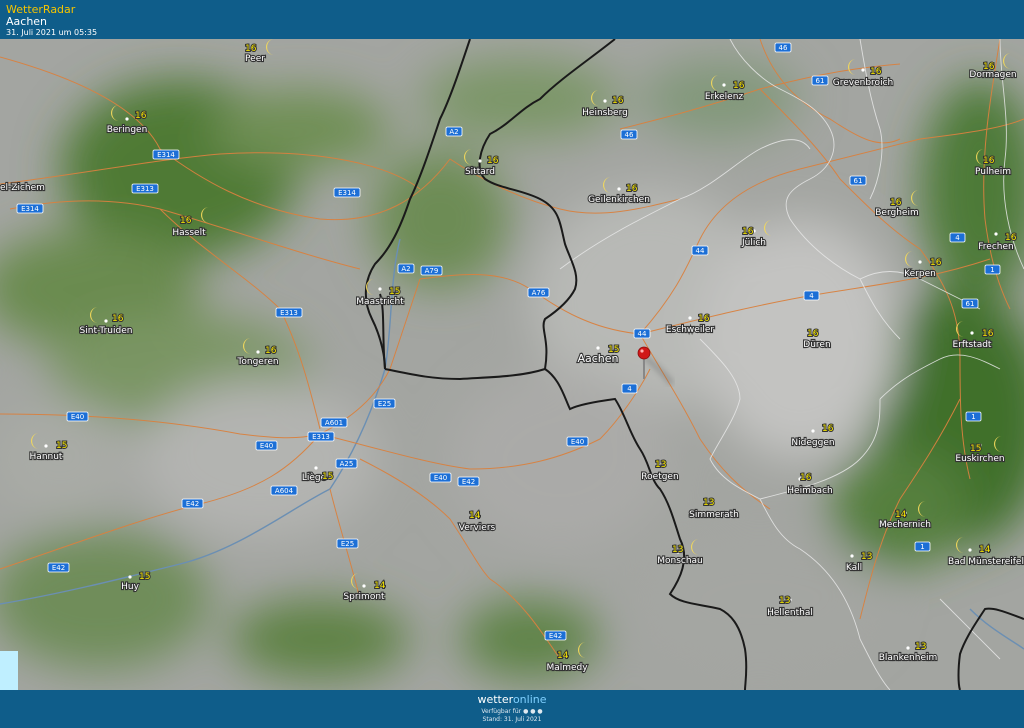 Image resolution: width=1024 pixels, height=728 pixels. What do you see at coordinates (753, 243) in the screenshot?
I see `city-name: Jülich` at bounding box center [753, 243].